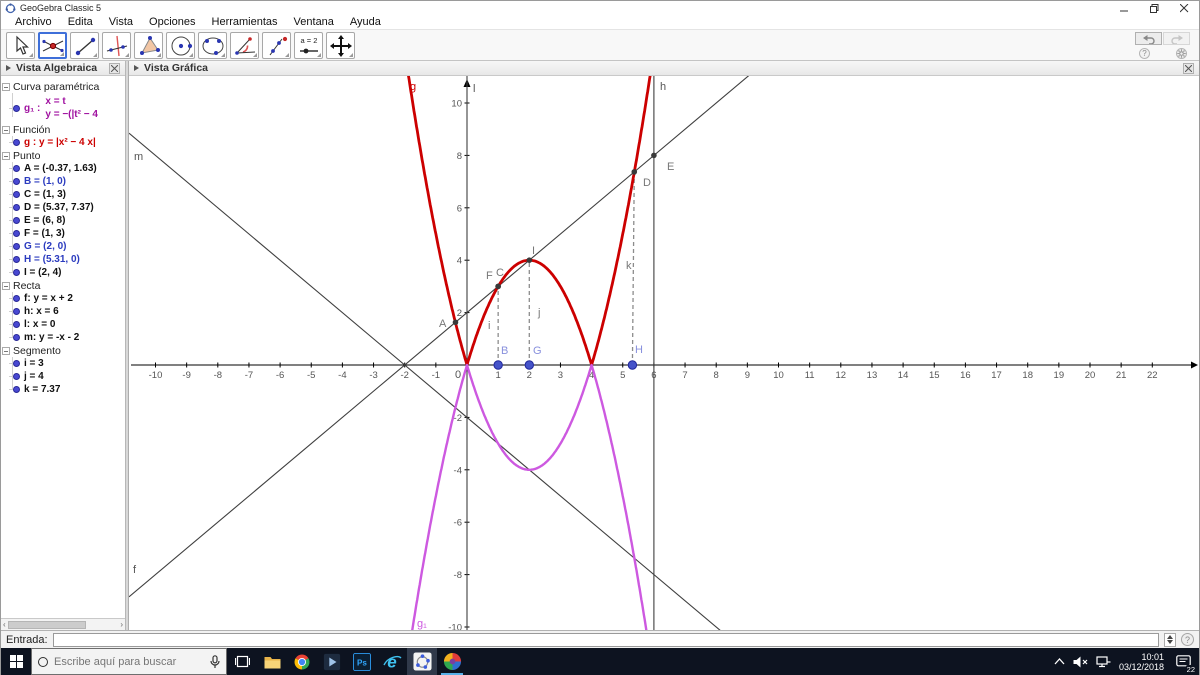 The width and height of the screenshot is (1200, 675). What do you see at coordinates (63, 259) in the screenshot?
I see `algebra-item: H = (5.31, 0)` at bounding box center [63, 259].